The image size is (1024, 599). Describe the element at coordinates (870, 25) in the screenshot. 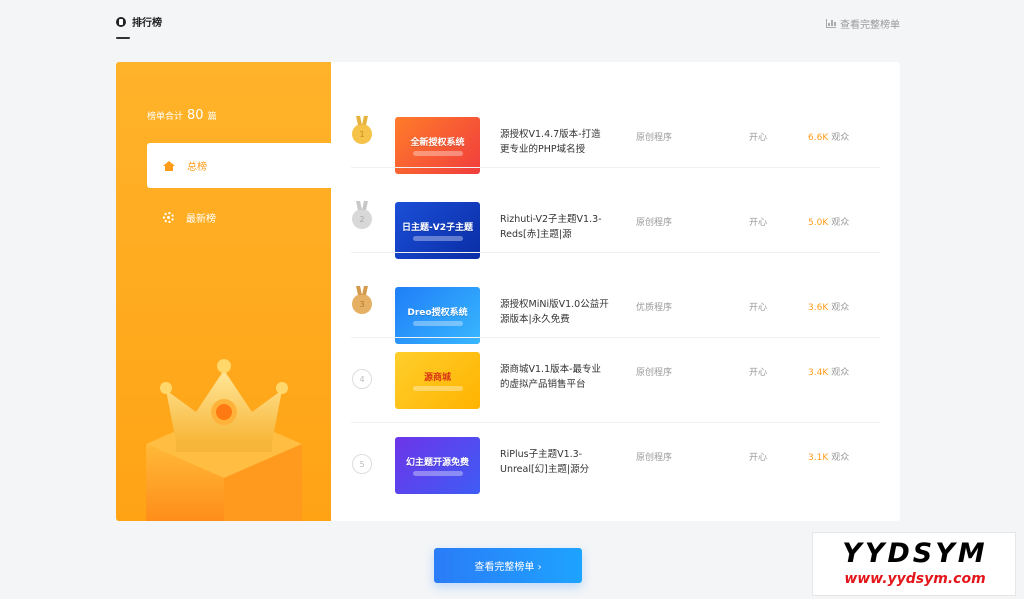

I see `view-full-ranking-label: 查看完整榜单` at that location.